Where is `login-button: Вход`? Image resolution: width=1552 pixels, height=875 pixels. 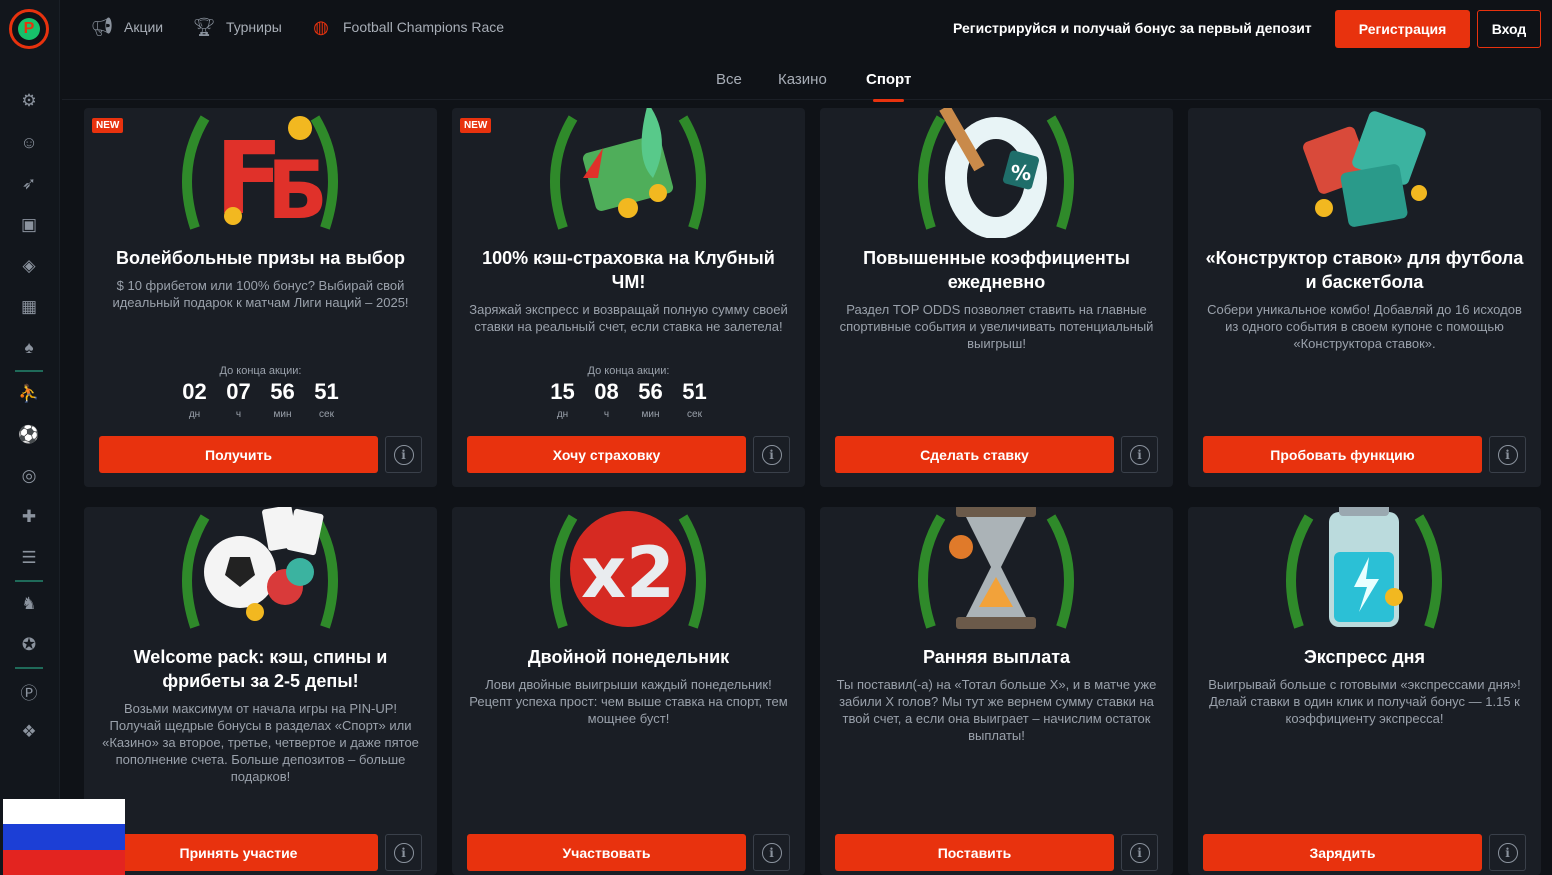 login-button: Вход is located at coordinates (1509, 29).